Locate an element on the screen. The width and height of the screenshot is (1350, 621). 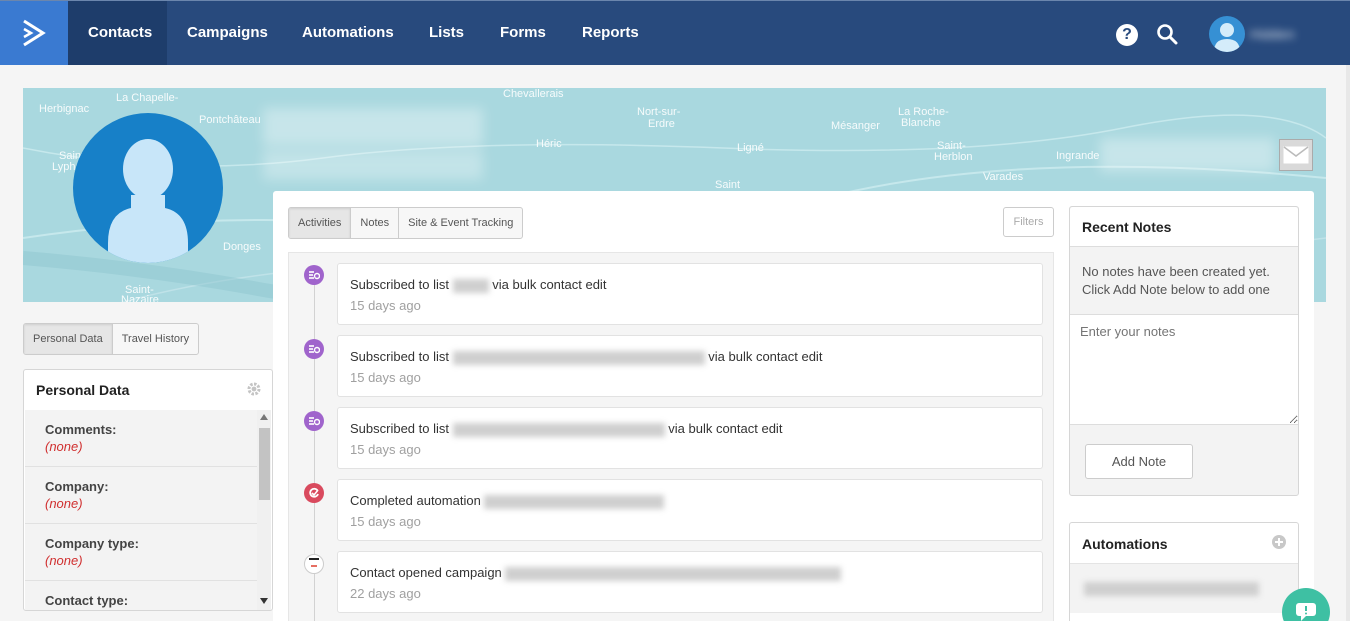
activecampaign-logo is located at coordinates (34, 33).